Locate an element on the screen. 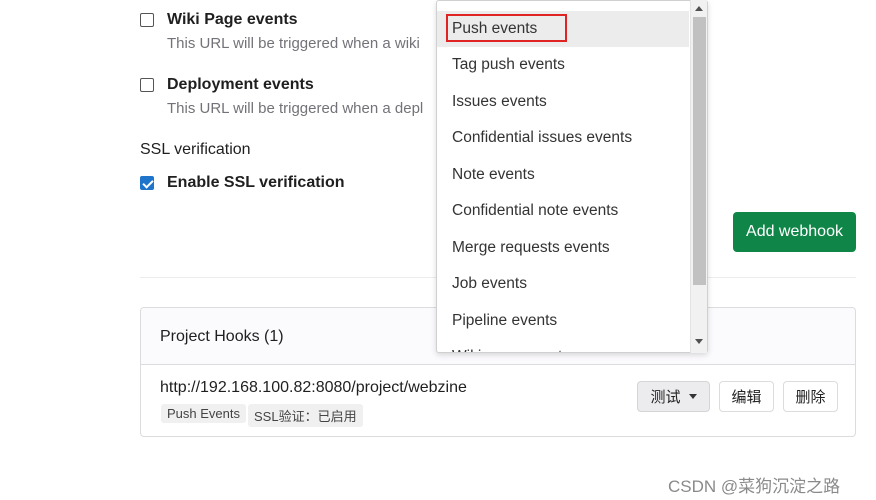 This screenshot has width=876, height=500. dropdown-scrollbar is located at coordinates (698, 176).